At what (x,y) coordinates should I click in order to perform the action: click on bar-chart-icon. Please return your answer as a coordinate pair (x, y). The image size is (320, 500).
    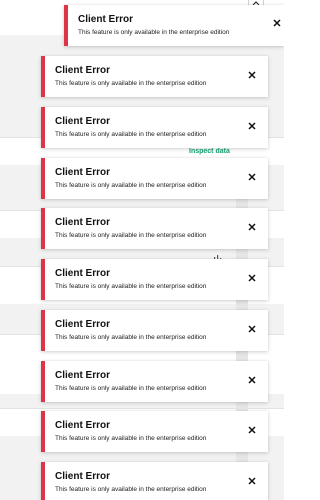
    Looking at the image, I should click on (218, 255).